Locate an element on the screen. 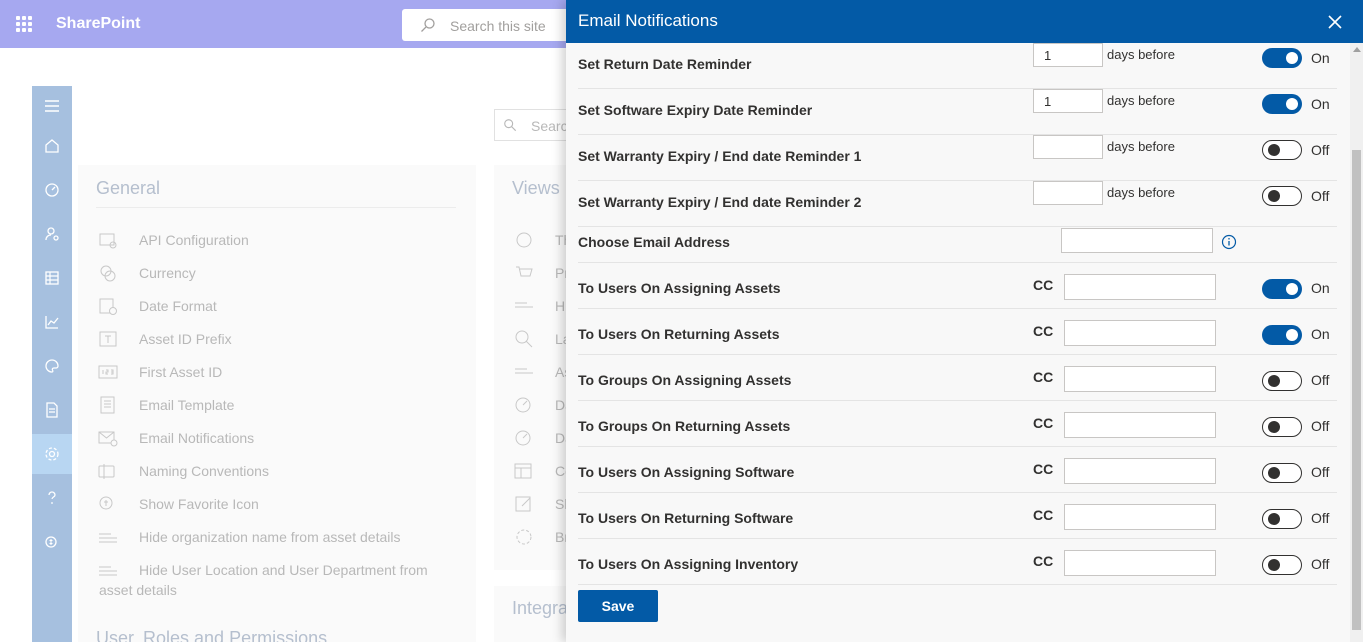 This screenshot has width=1363, height=642. setting-hide-user-location-wrap: asset details is located at coordinates (138, 590).